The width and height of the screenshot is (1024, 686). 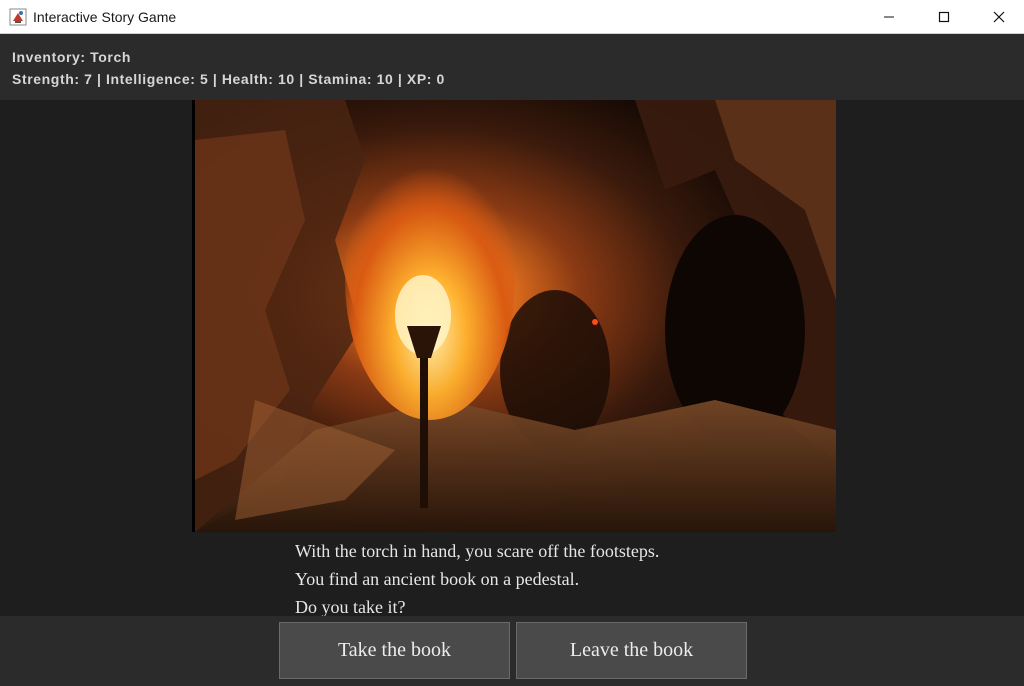 I want to click on maximize-button, so click(x=944, y=17).